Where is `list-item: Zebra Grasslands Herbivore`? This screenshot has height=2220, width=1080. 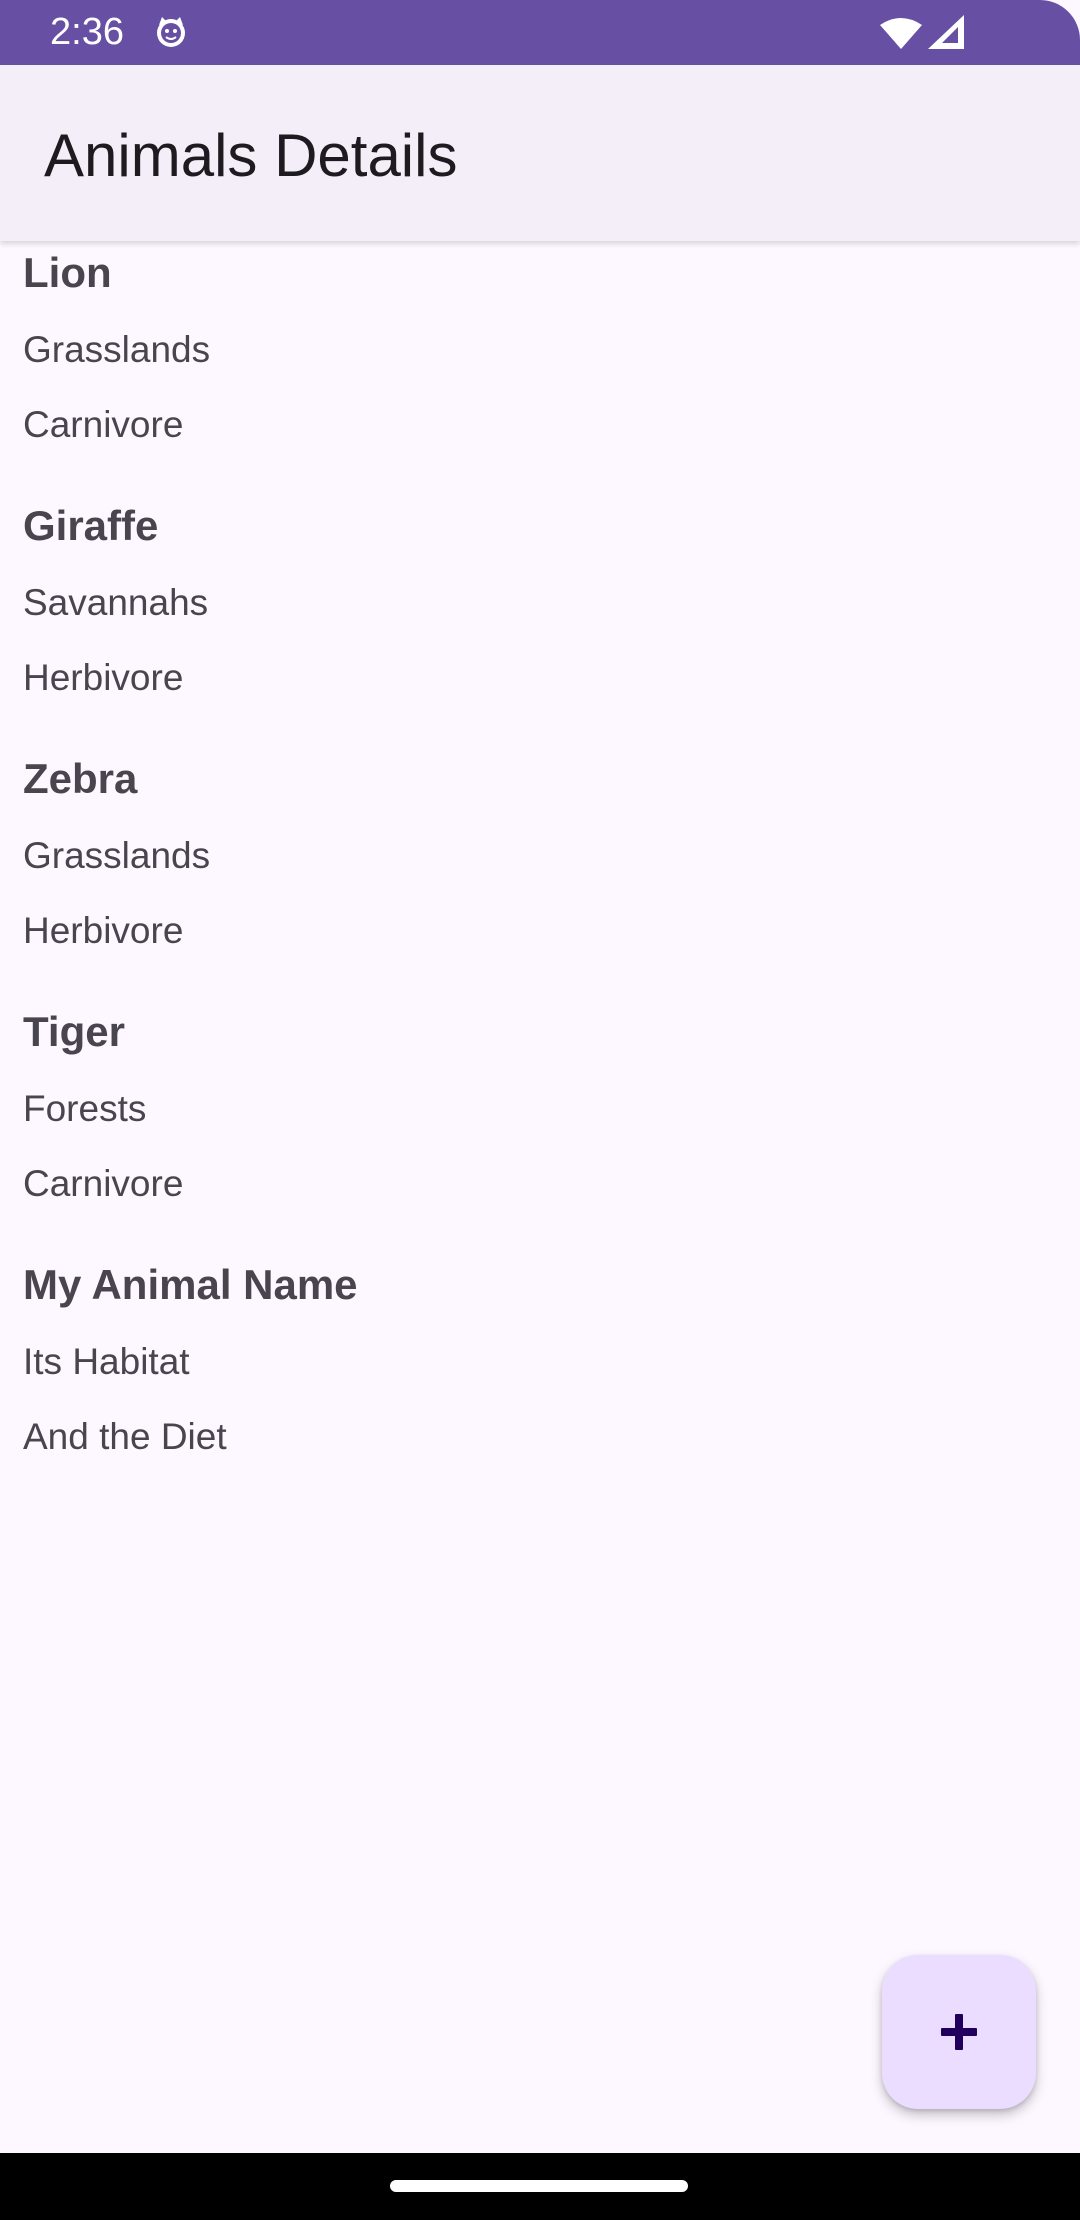
list-item: Zebra Grasslands Herbivore is located at coordinates (540, 873).